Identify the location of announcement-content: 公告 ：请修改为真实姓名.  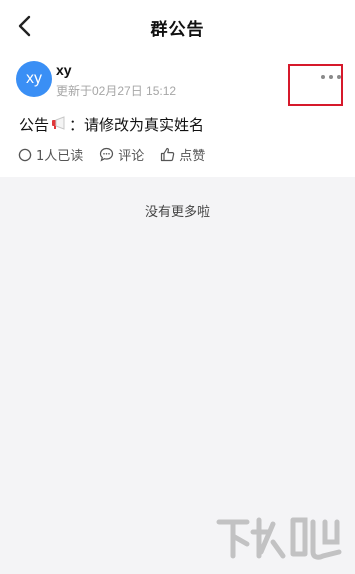
(111, 124).